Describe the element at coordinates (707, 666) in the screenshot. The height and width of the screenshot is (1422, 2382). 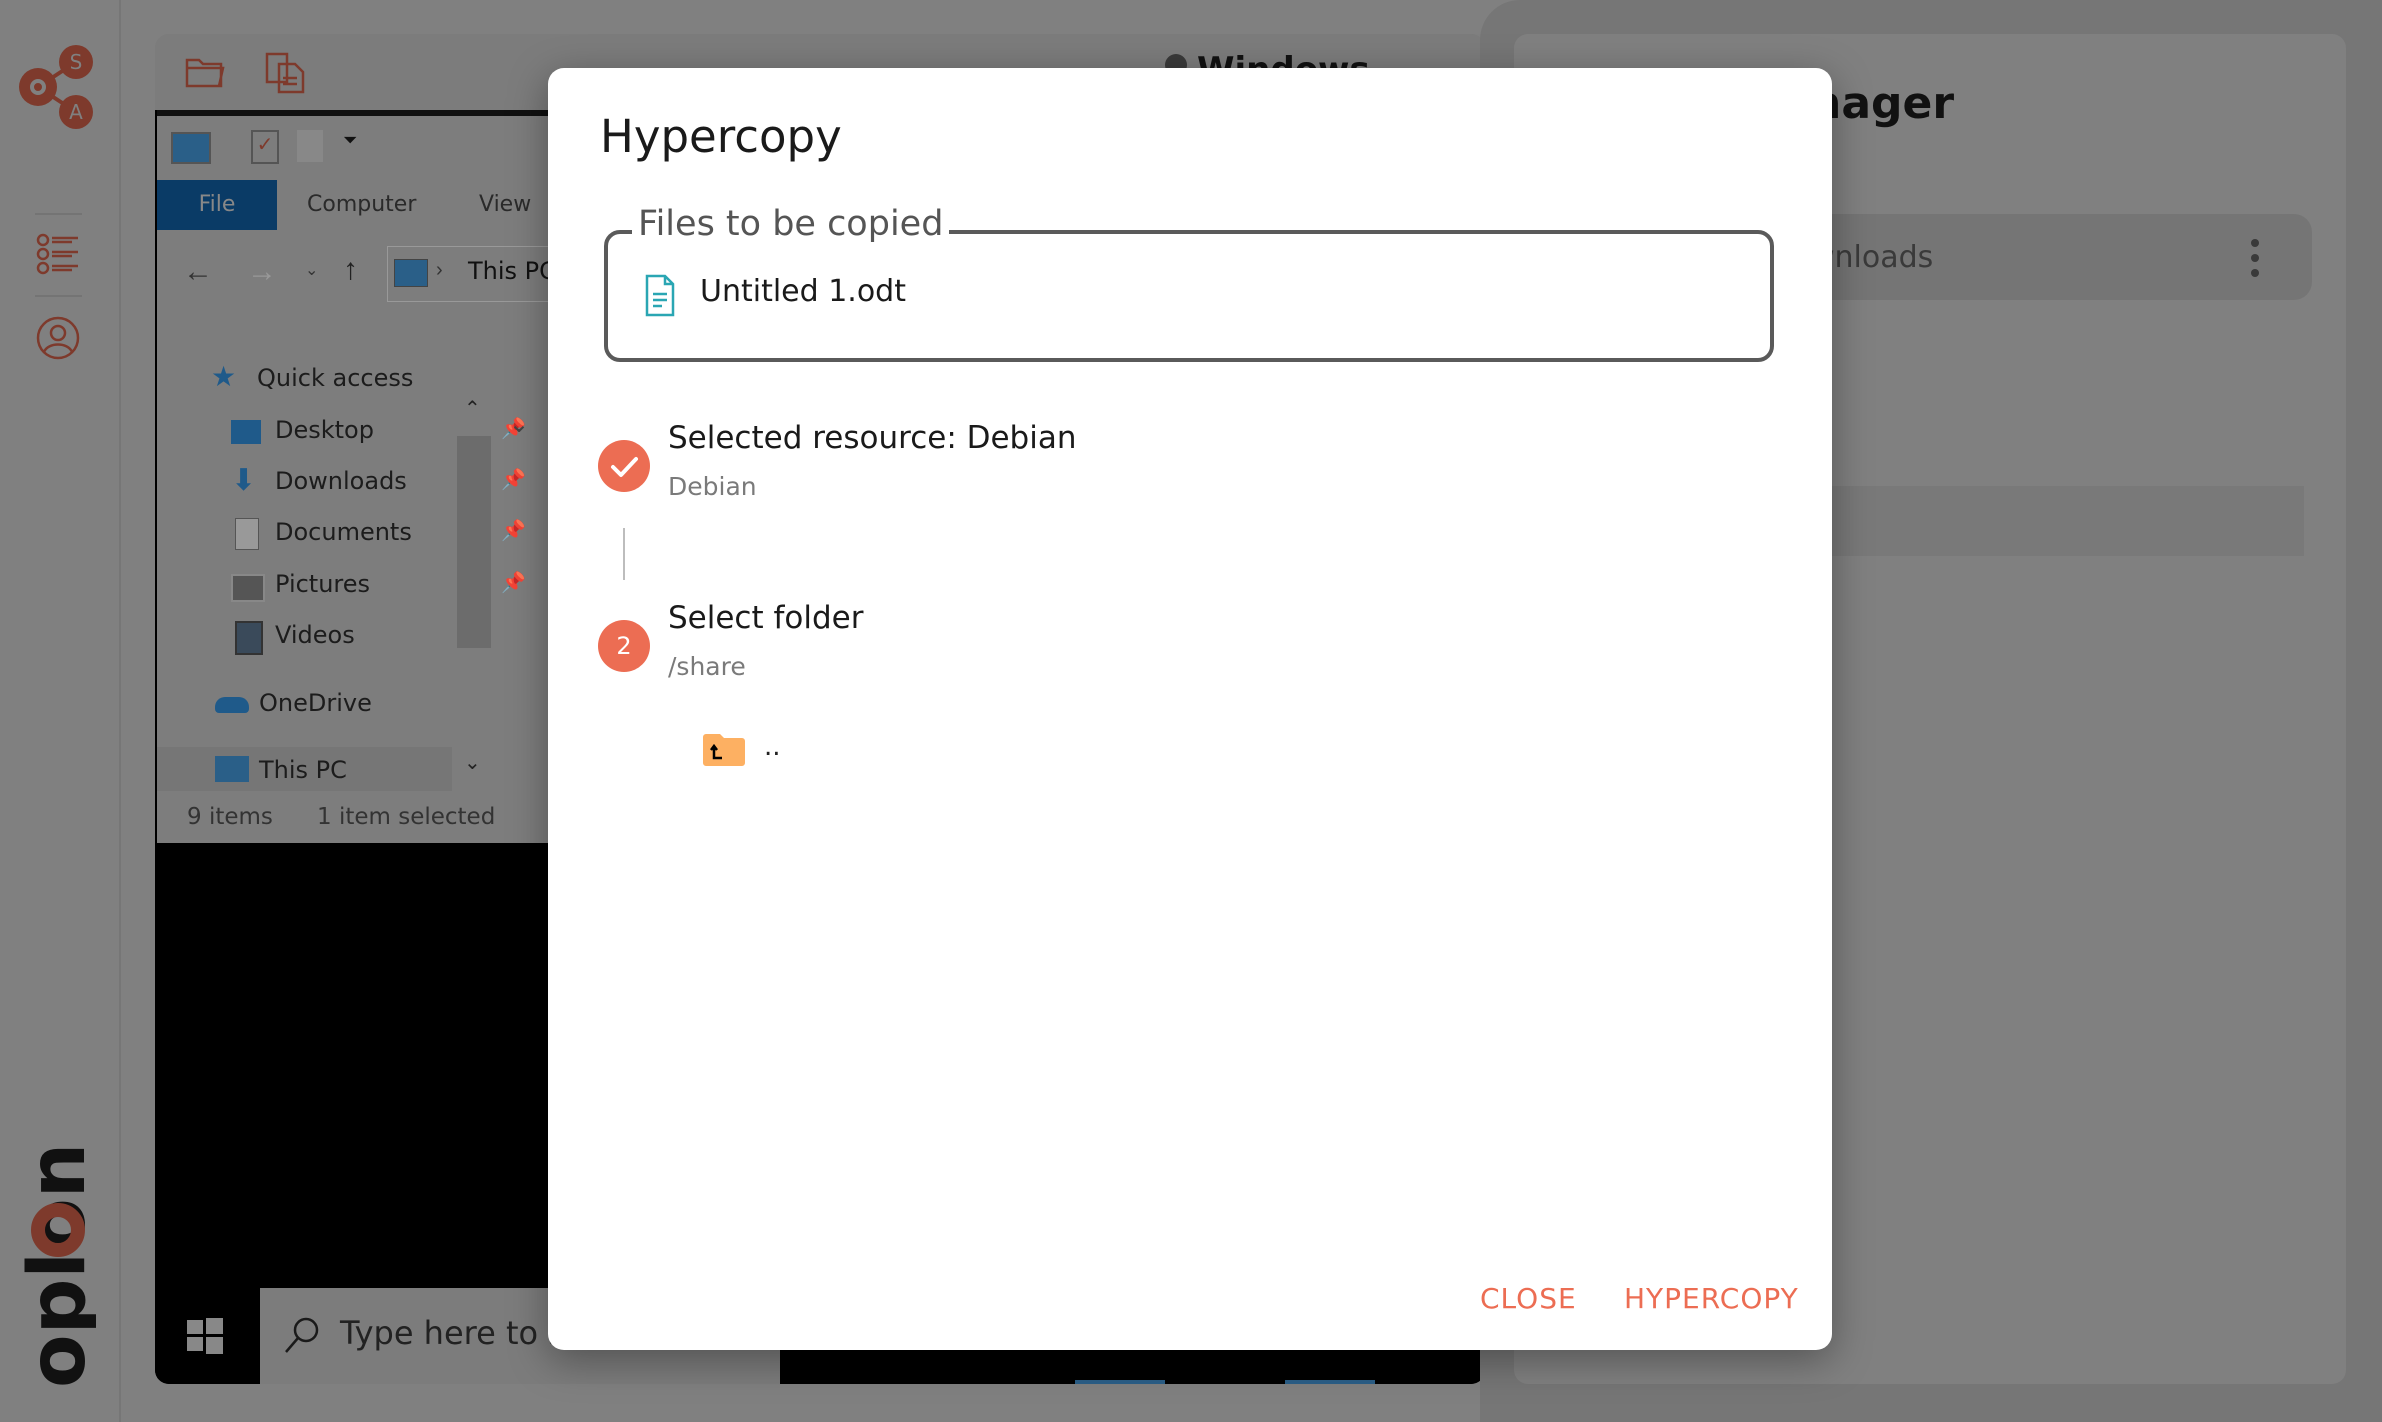
I see `step-2-subtitle: /share` at that location.